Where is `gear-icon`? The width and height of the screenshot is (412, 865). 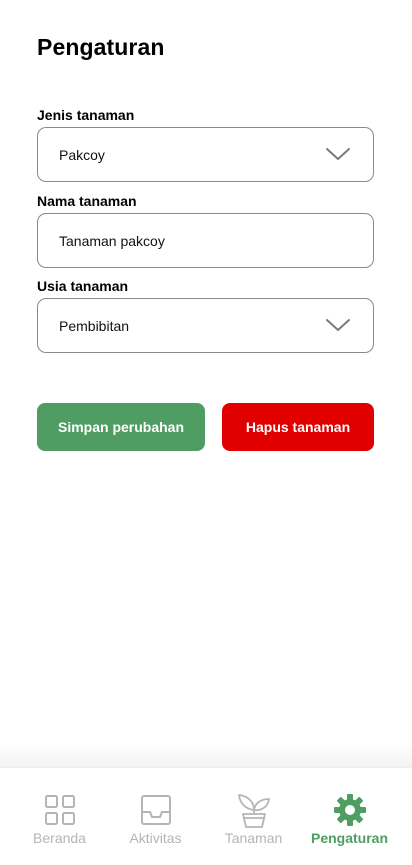 gear-icon is located at coordinates (349, 810).